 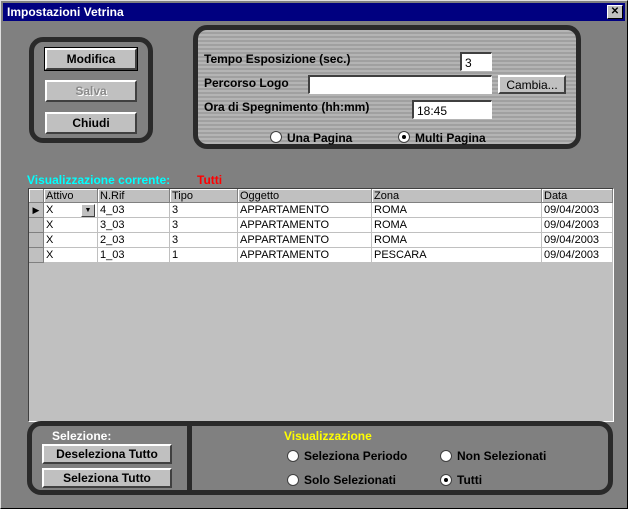 What do you see at coordinates (452, 109) in the screenshot?
I see `ora-input: 18:45` at bounding box center [452, 109].